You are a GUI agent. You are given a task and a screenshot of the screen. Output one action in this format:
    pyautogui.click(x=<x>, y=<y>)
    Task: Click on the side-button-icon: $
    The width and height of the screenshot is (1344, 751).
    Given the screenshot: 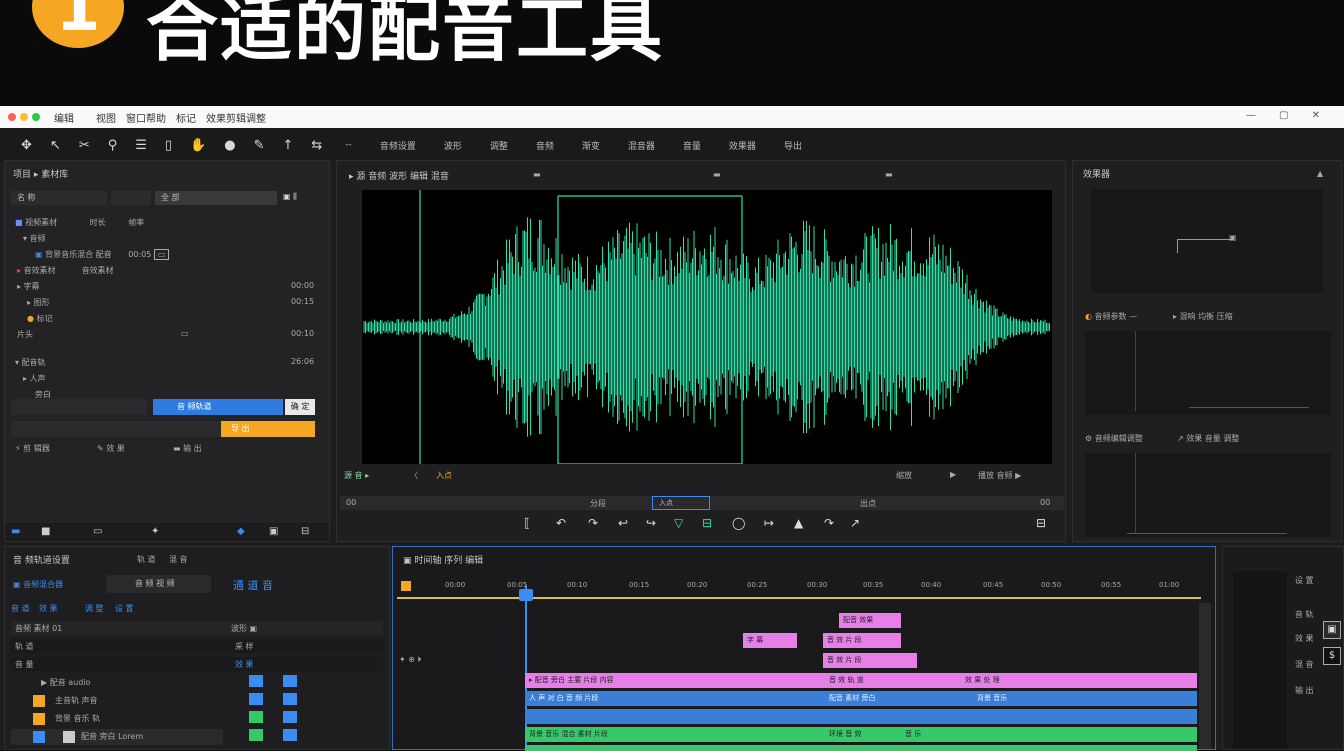 What is the action you would take?
    pyautogui.click(x=1332, y=656)
    